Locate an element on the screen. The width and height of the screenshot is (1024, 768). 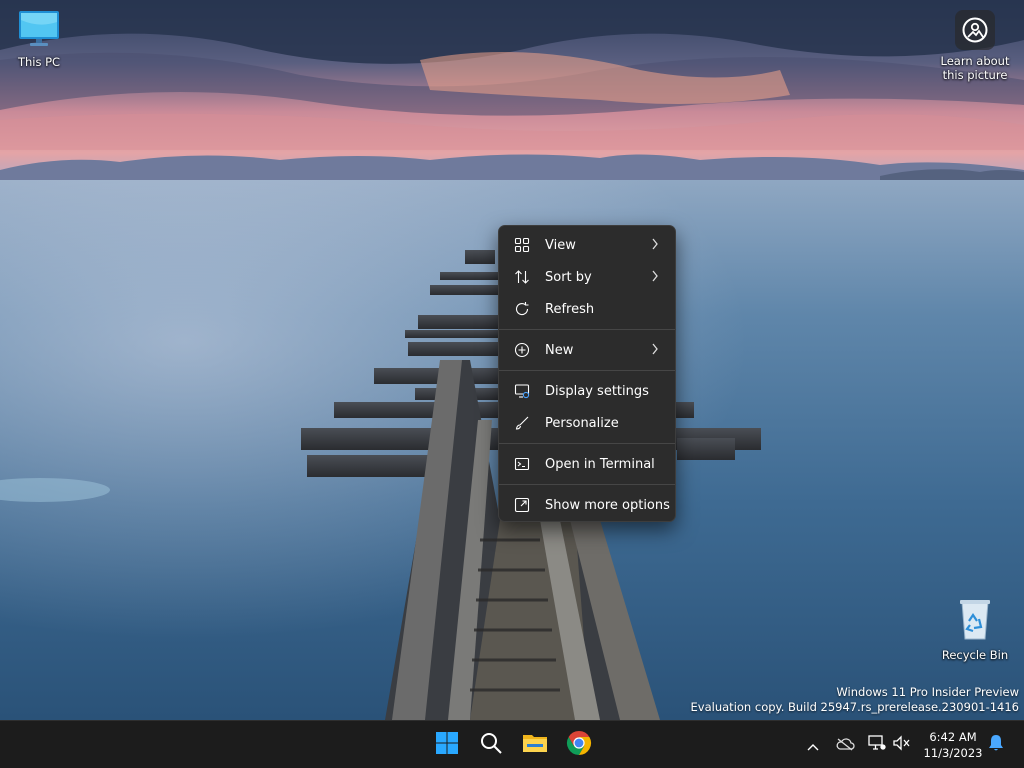
chevron-up-icon is located at coordinates (813, 745).